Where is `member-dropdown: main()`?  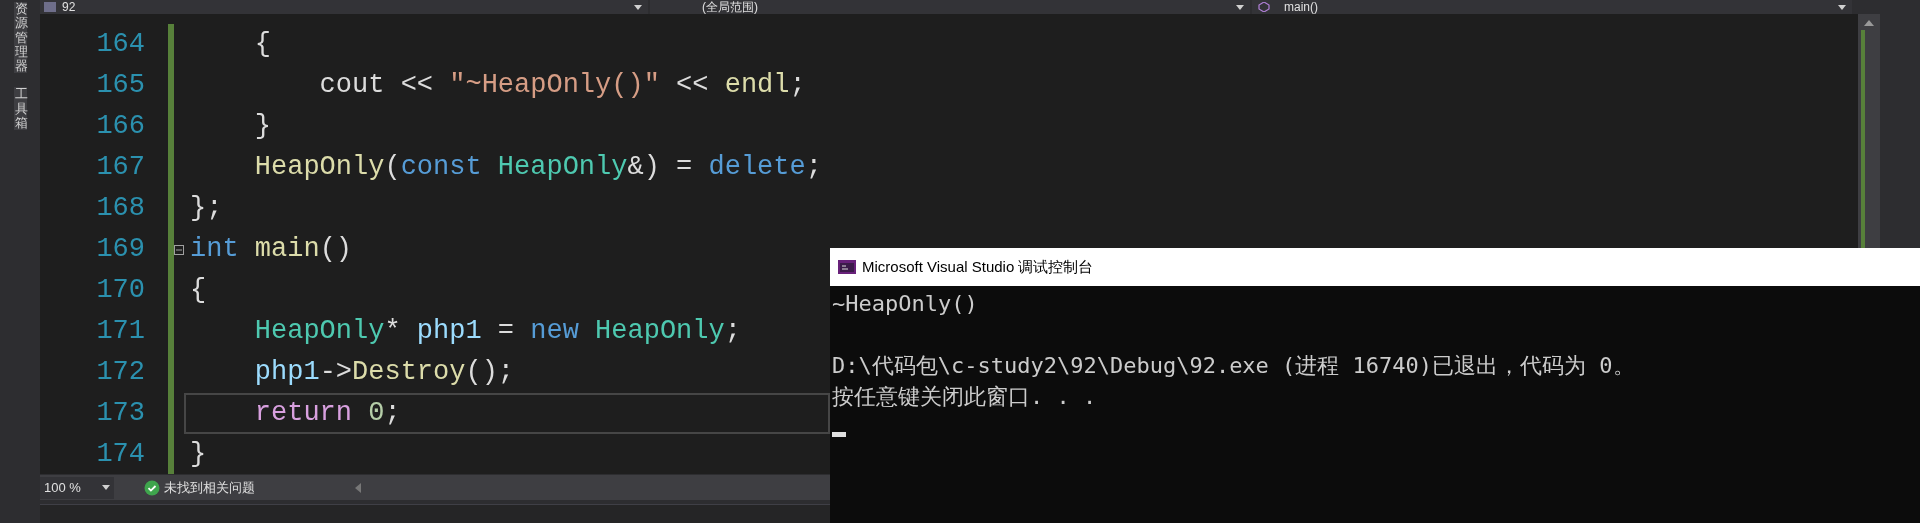 member-dropdown: main() is located at coordinates (1552, 7).